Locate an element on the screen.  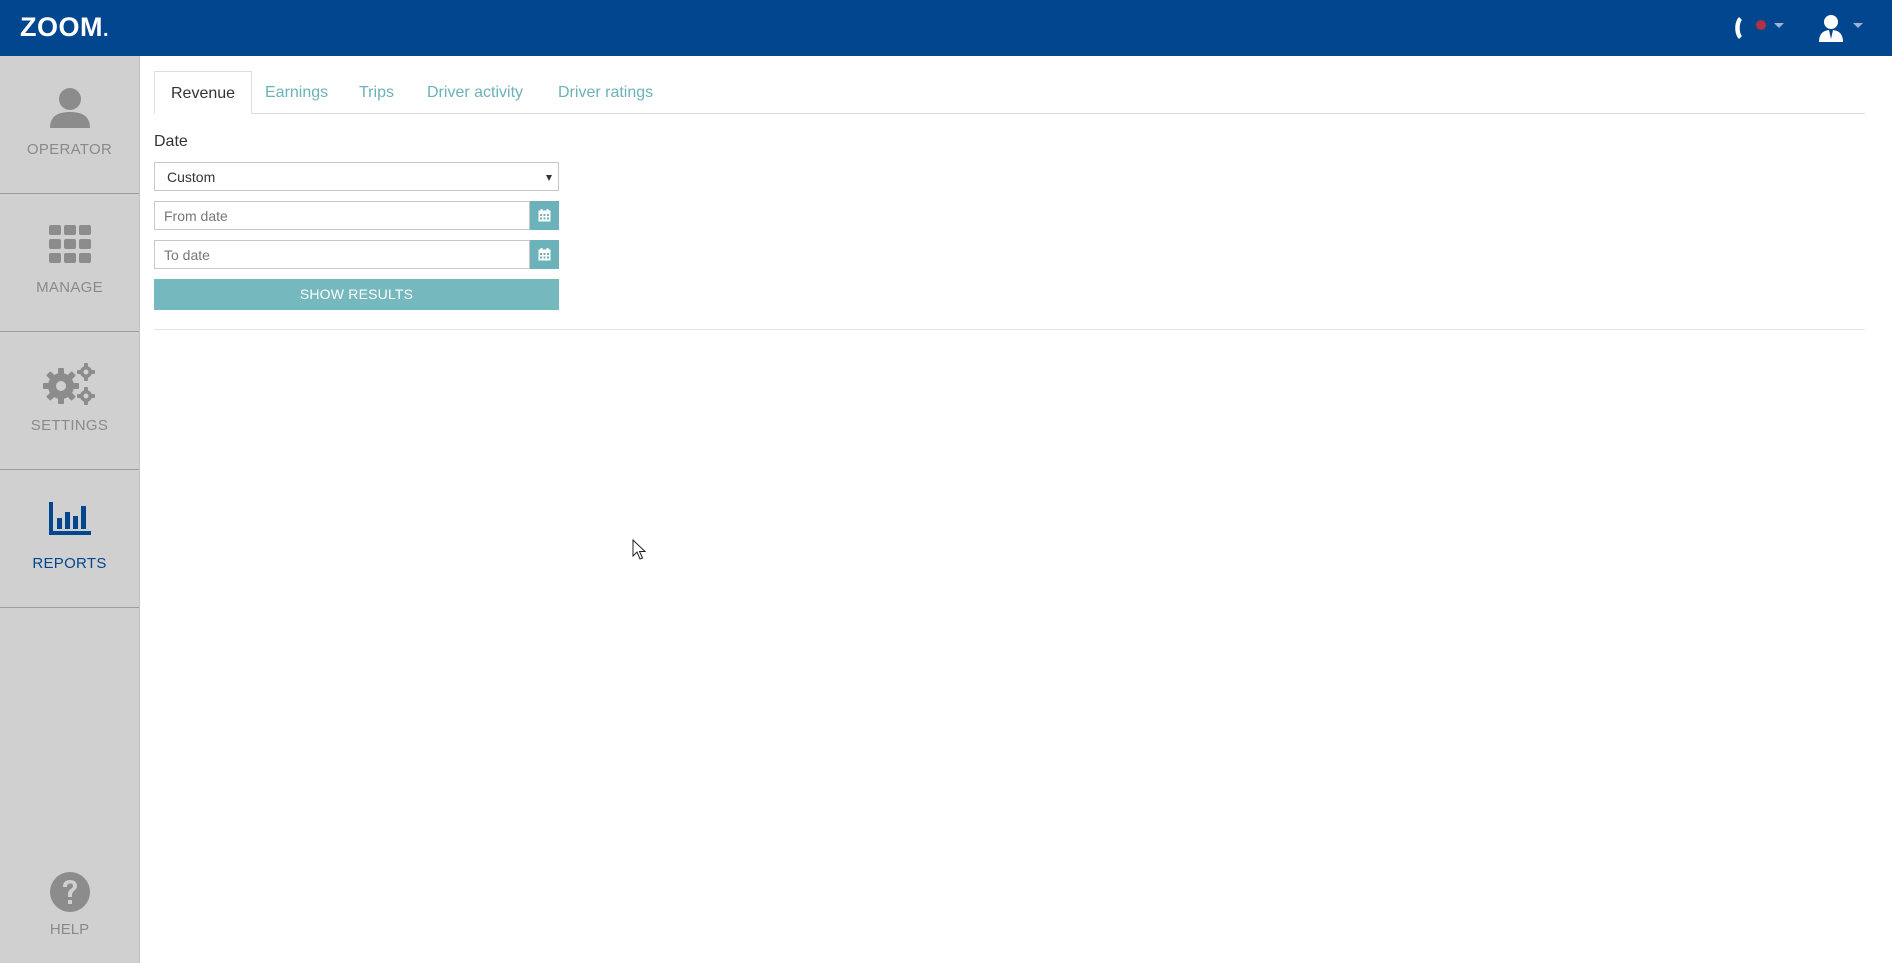
sidebar-item-label: HELP is located at coordinates (69, 929).